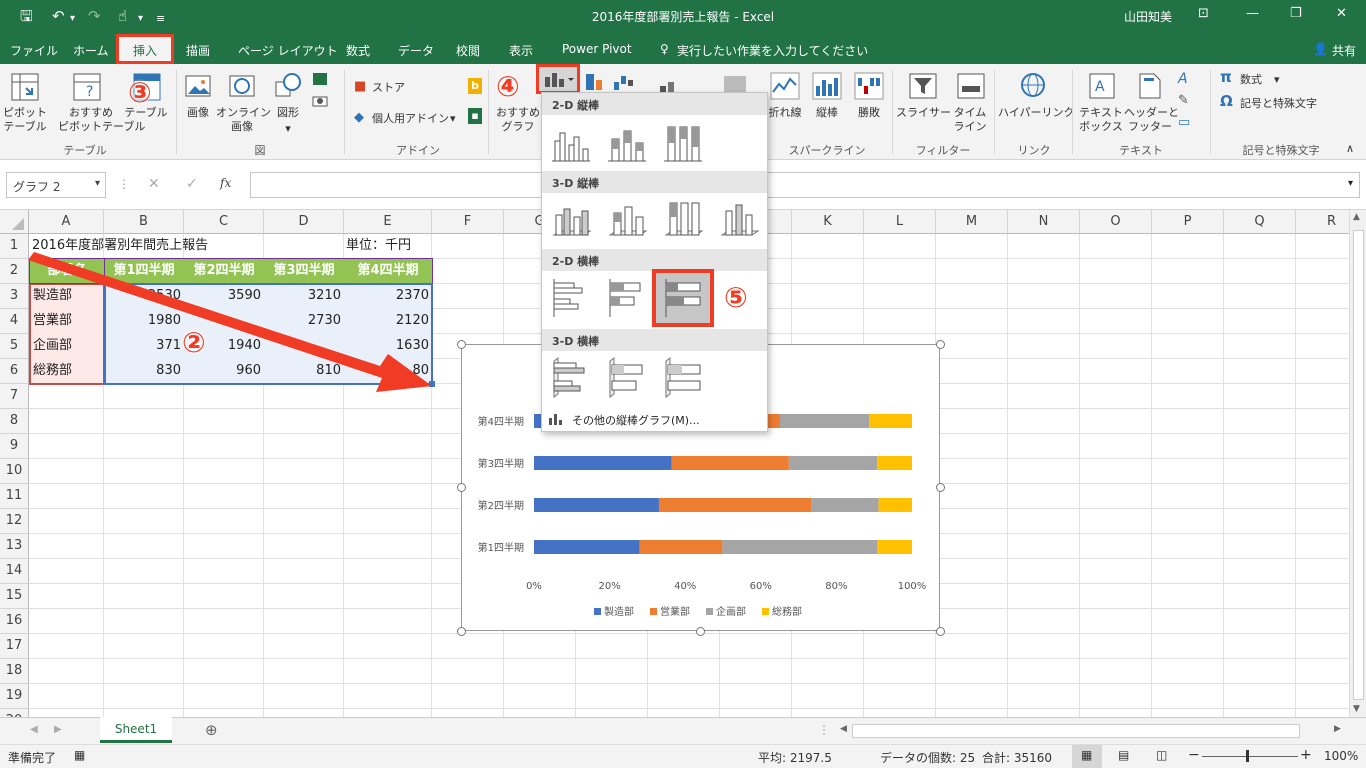  I want to click on equation-button: 数式, so click(1251, 80).